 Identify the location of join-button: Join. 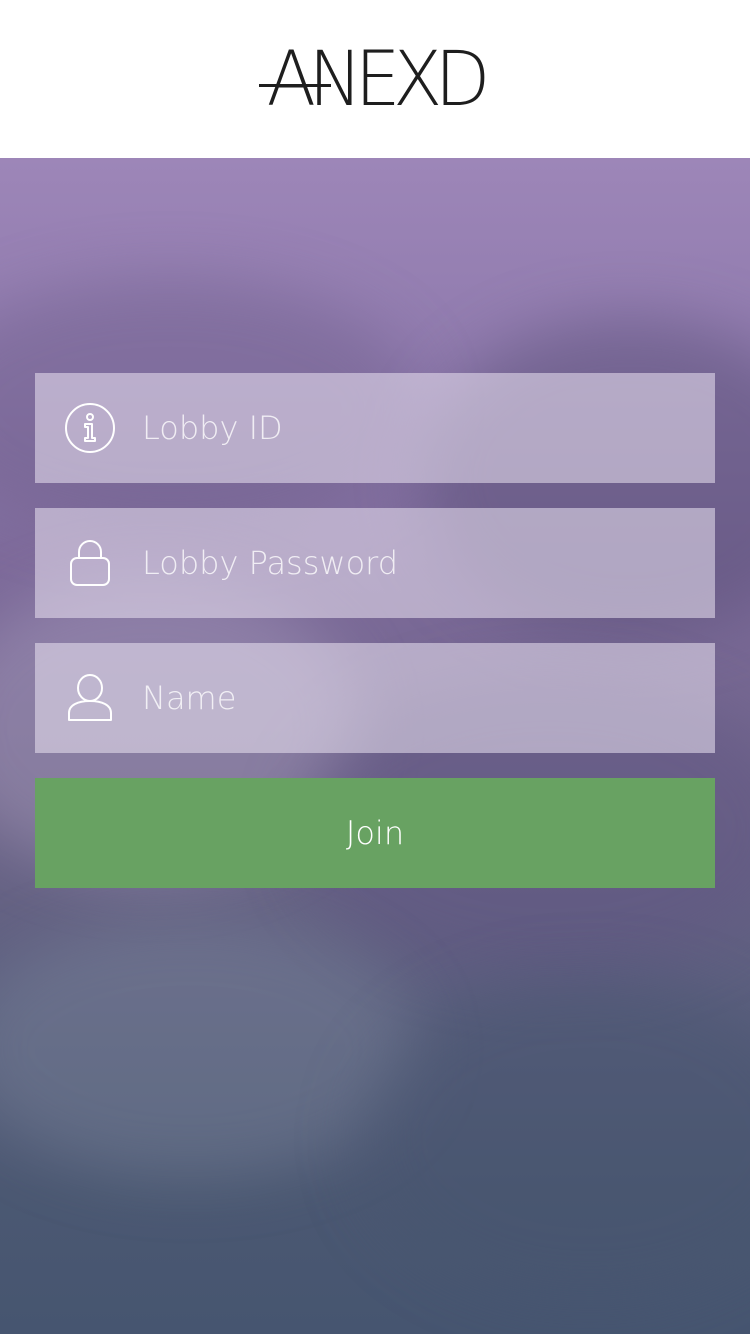
(375, 833).